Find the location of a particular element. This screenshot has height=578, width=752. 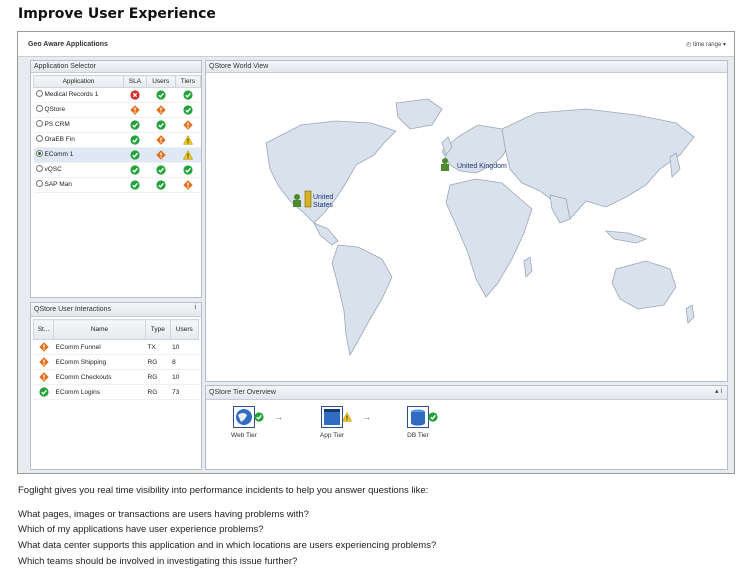

tier-web-tier: Web Tier is located at coordinates (244, 422).